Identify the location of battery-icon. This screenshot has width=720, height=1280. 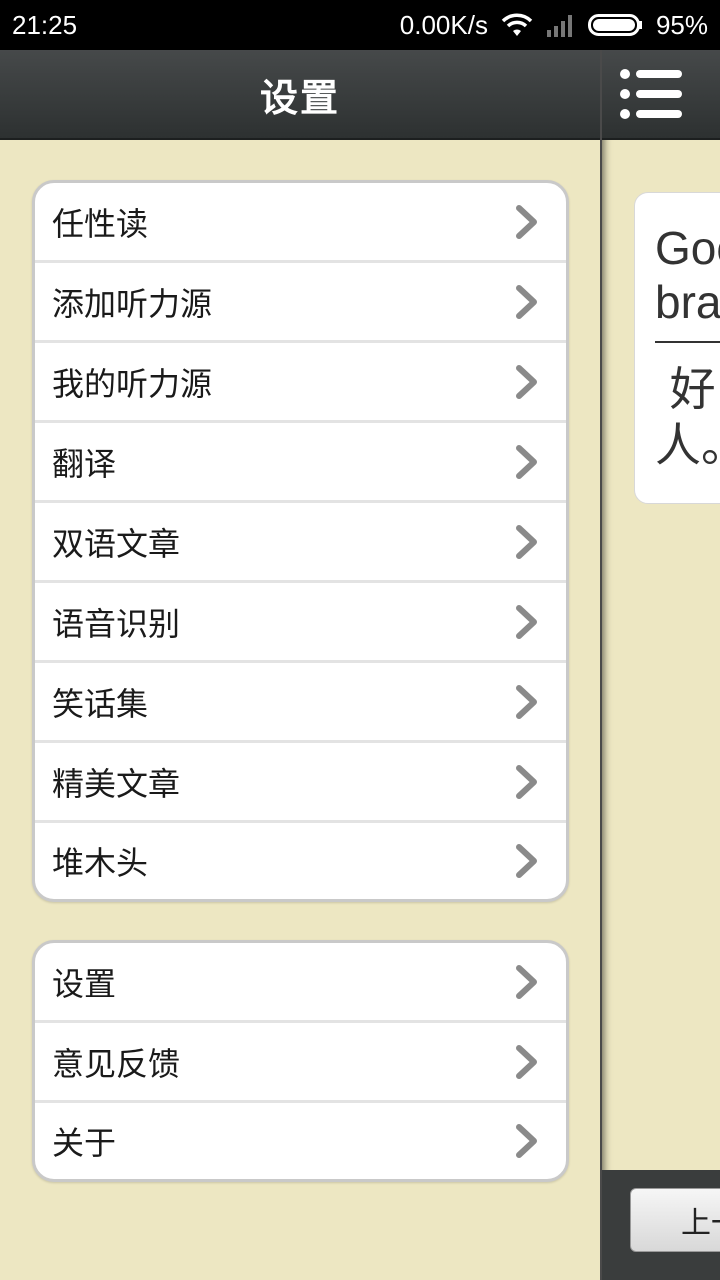
(615, 25).